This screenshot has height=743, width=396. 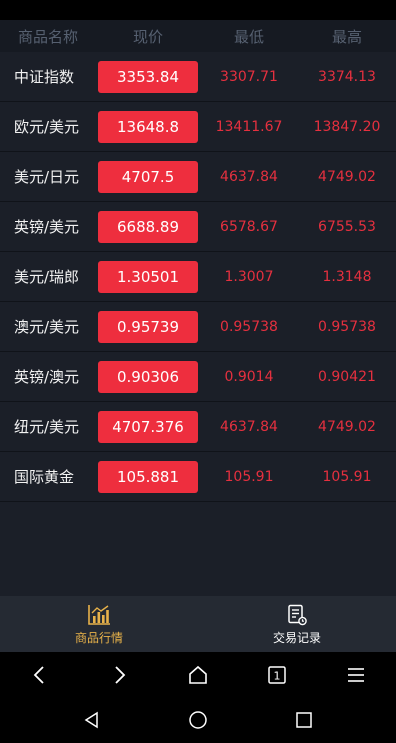 I want to click on price-button: 3353.84, so click(x=148, y=76).